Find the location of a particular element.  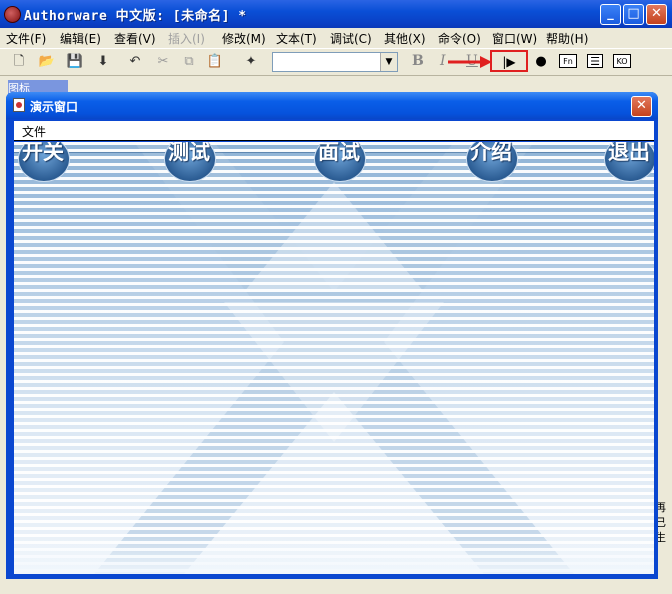

menu-help: 帮助(H) is located at coordinates (567, 38).